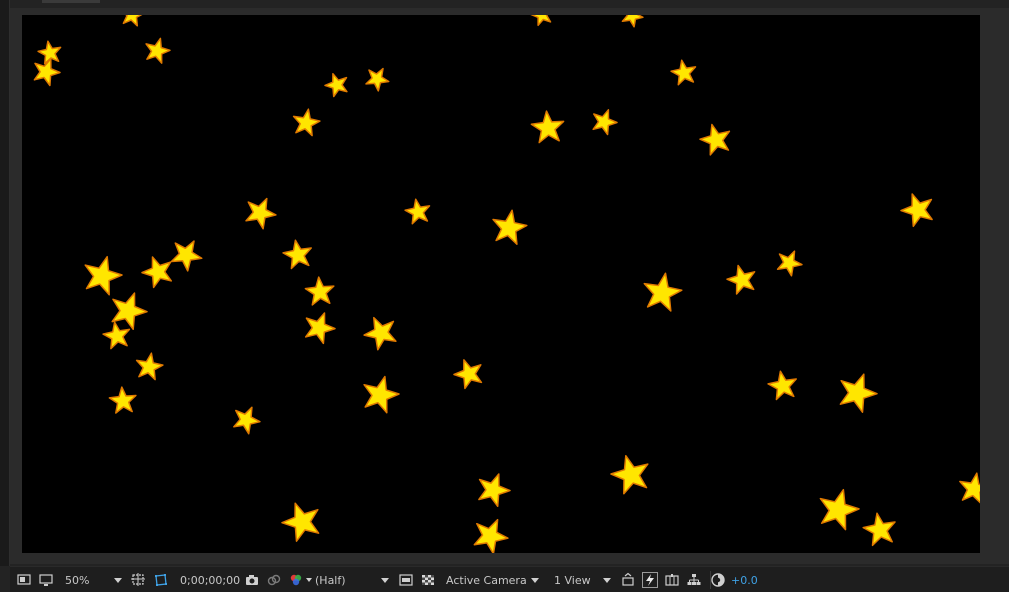 The height and width of the screenshot is (592, 1009). What do you see at coordinates (672, 580) in the screenshot?
I see `timeline-icon` at bounding box center [672, 580].